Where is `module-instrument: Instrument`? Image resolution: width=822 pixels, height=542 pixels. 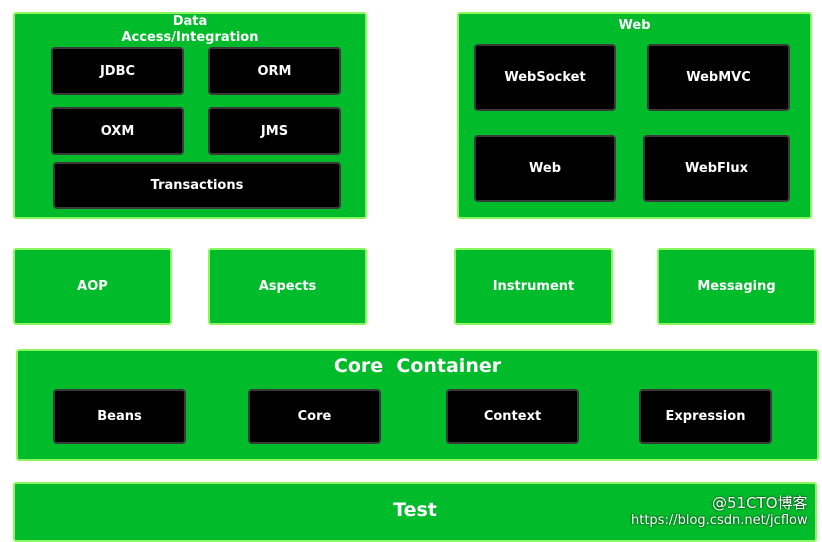
module-instrument: Instrument is located at coordinates (533, 286).